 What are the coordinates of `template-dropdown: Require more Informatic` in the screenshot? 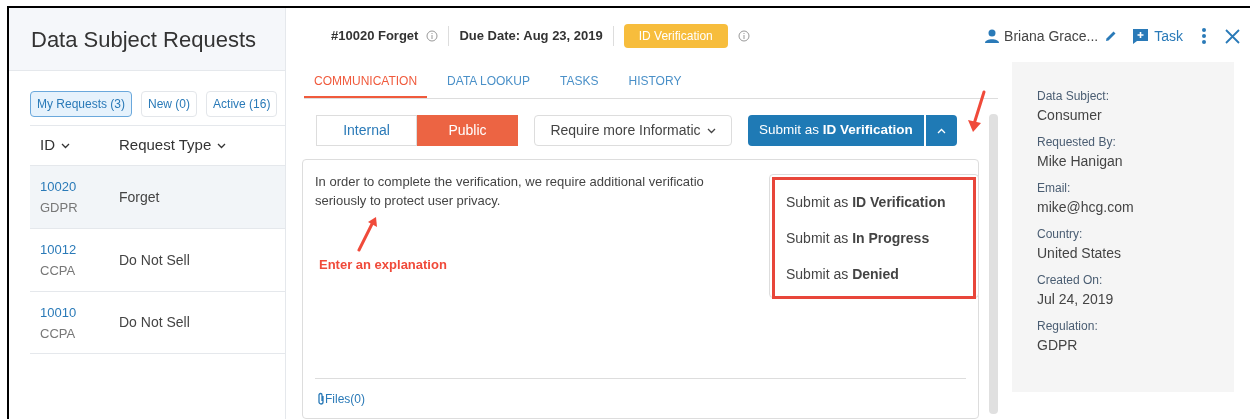 It's located at (633, 130).